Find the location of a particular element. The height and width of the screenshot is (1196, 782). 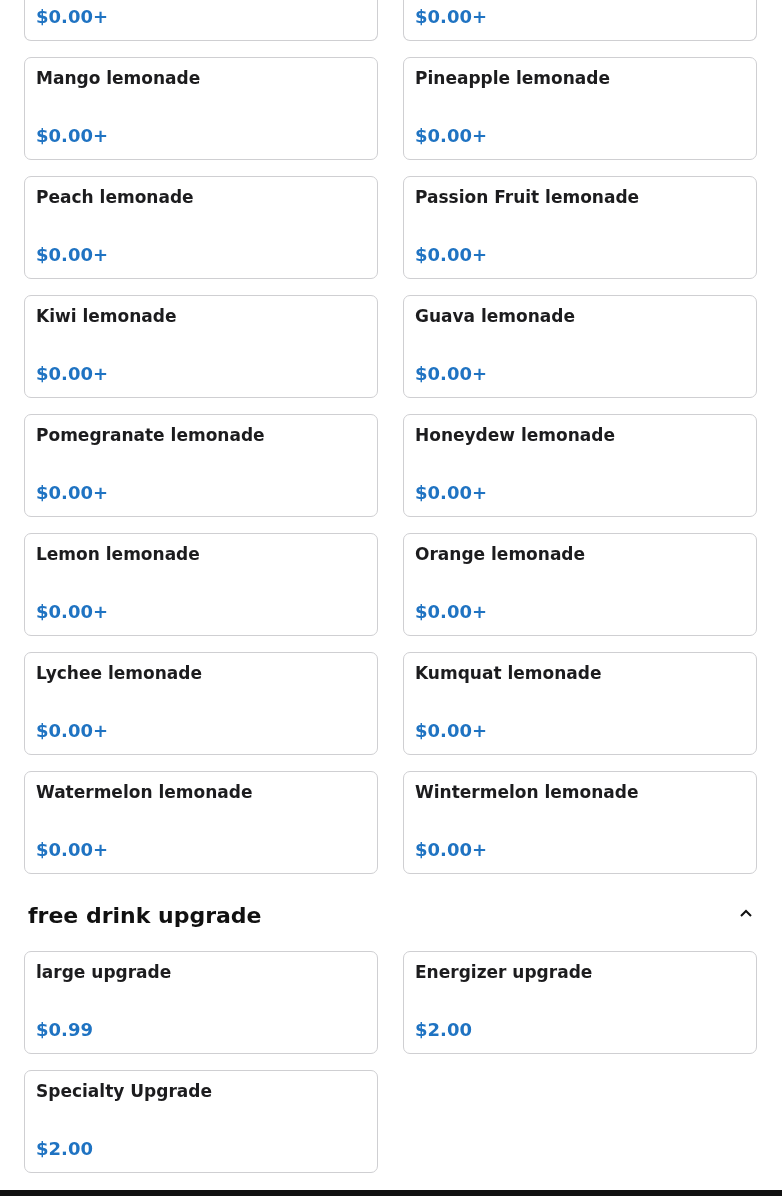

item-name: Kumquat lemonade is located at coordinates (508, 673).